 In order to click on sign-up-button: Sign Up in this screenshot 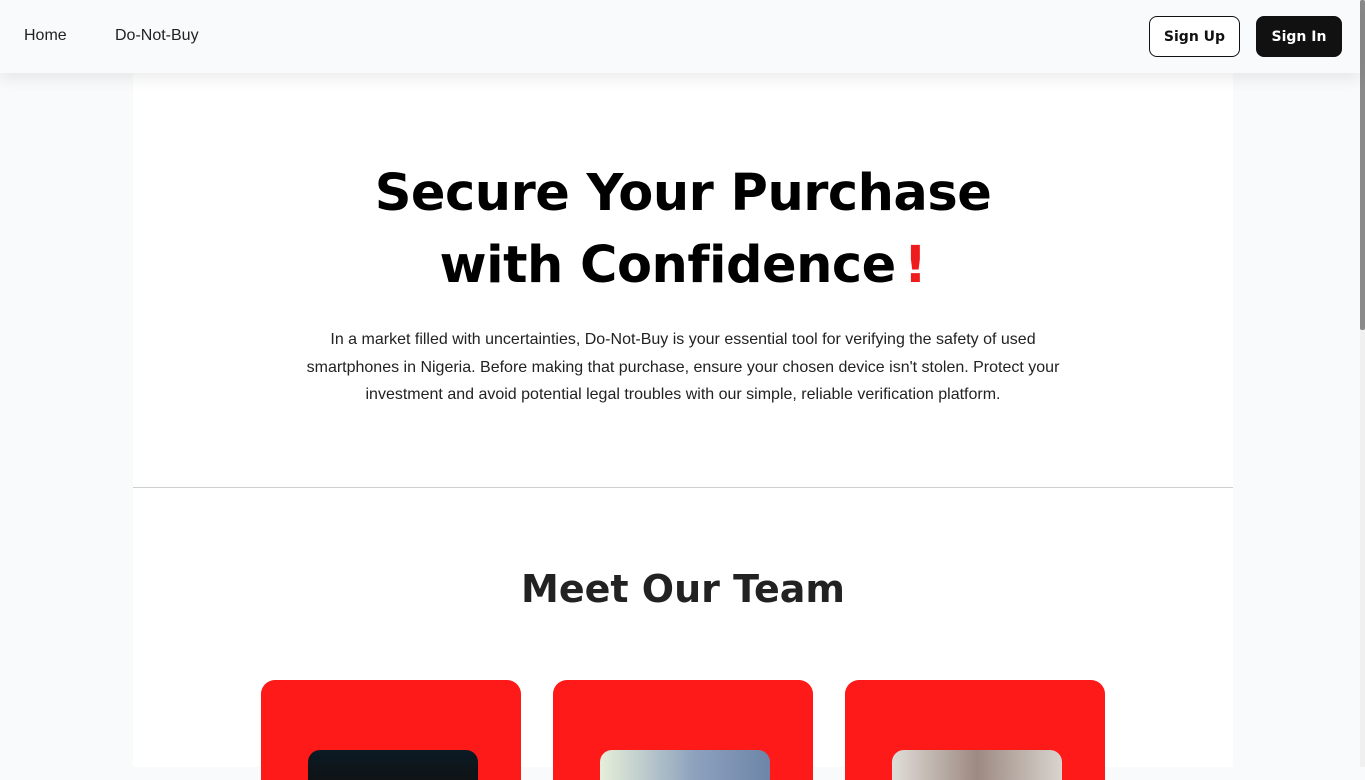, I will do `click(1194, 36)`.